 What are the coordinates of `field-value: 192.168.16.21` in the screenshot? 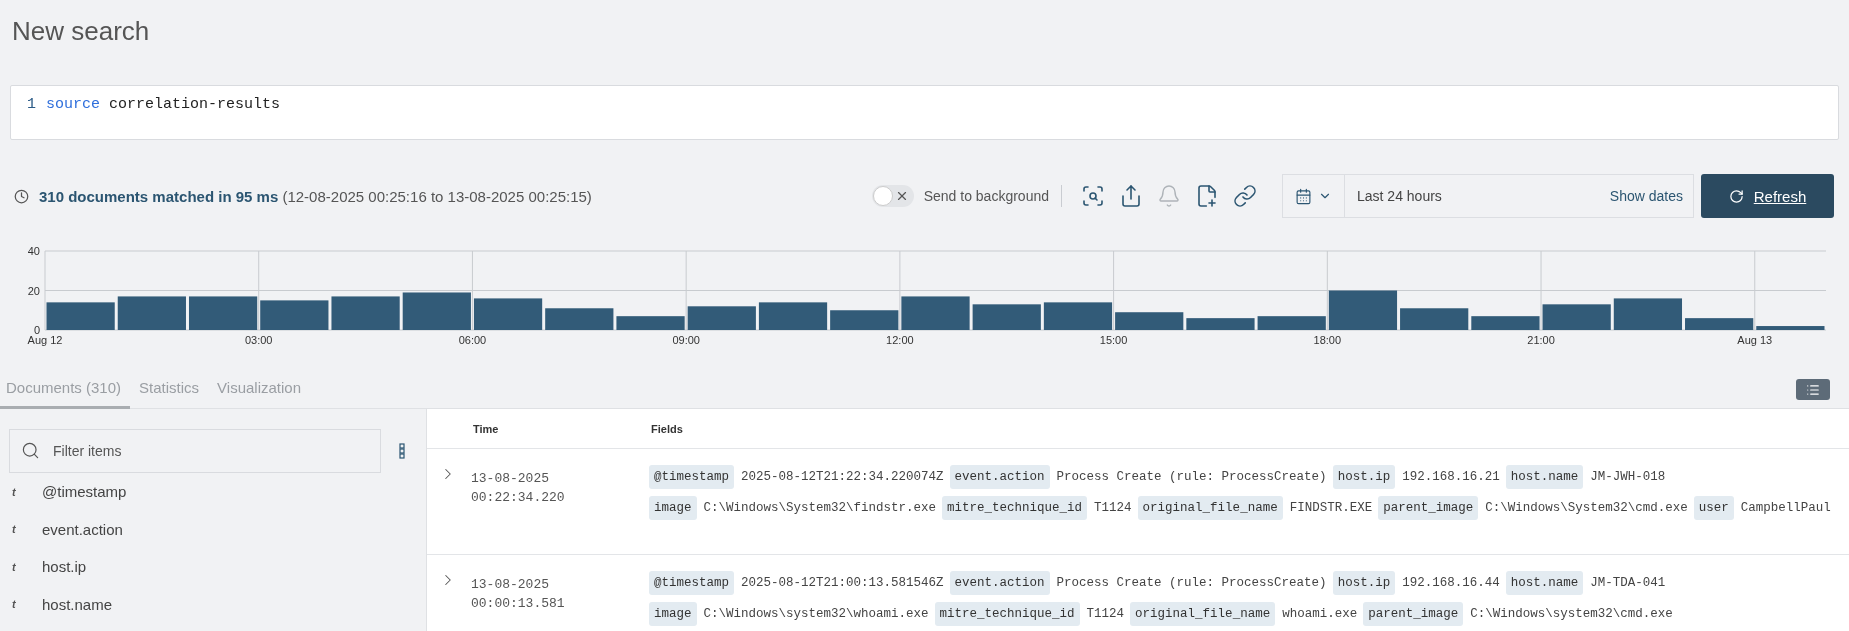 It's located at (1451, 477).